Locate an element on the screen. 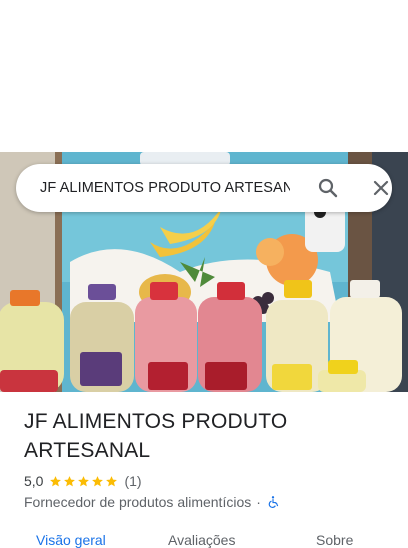 Image resolution: width=408 pixels, height=548 pixels. close-icon is located at coordinates (381, 188).